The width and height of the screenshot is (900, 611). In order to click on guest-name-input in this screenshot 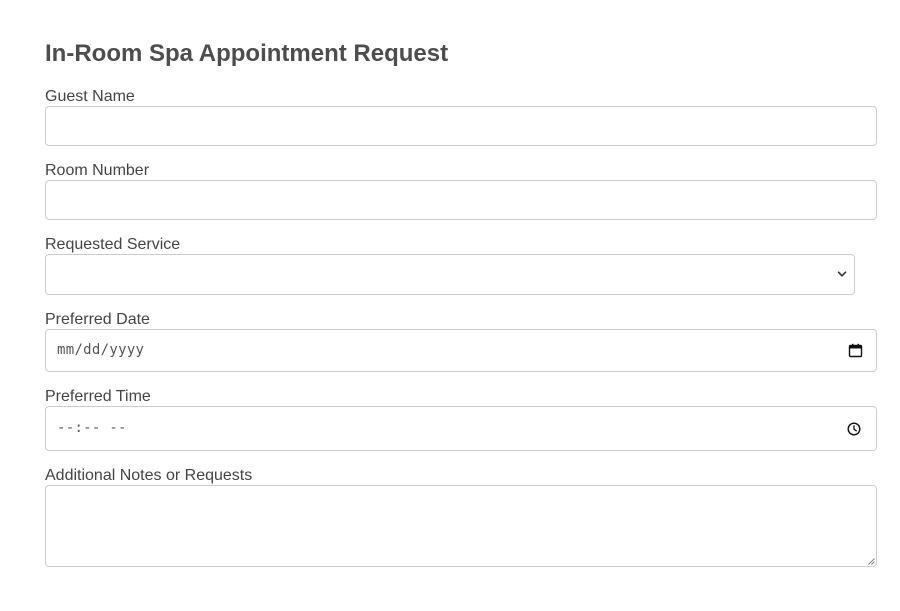, I will do `click(461, 126)`.